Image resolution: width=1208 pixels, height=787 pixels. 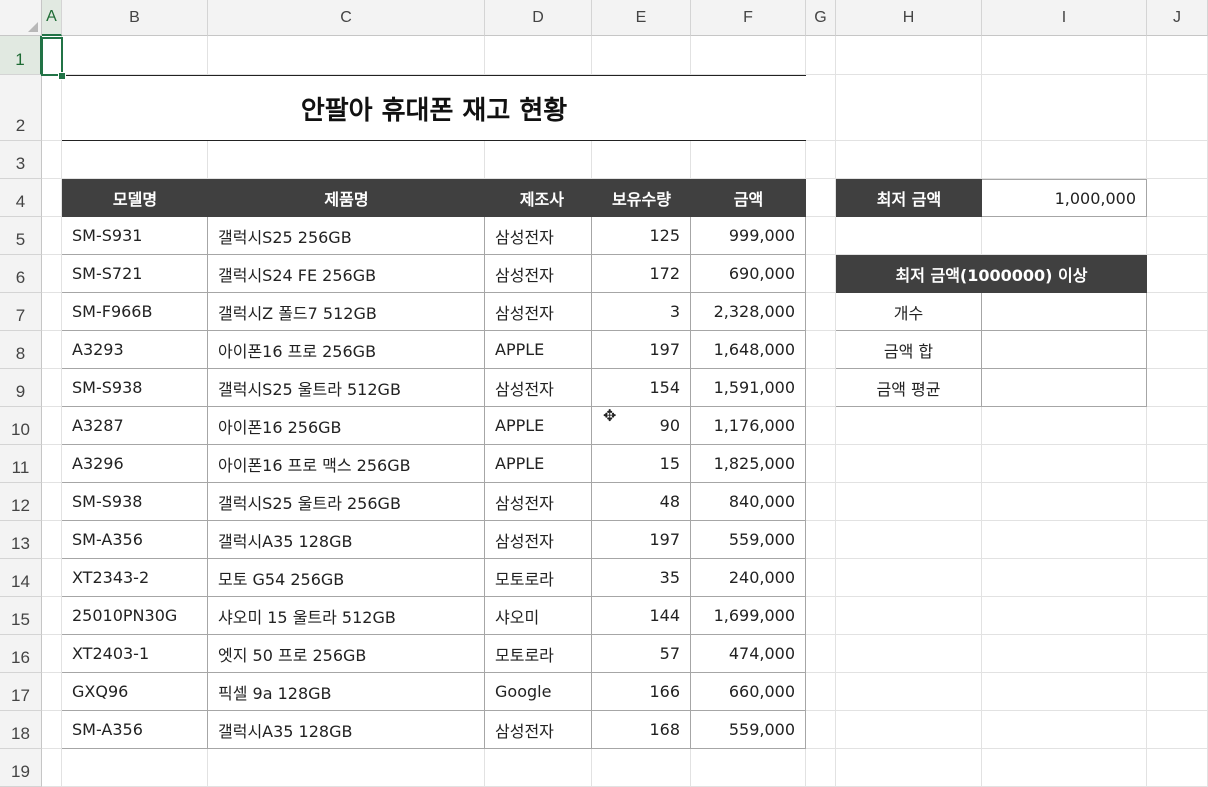 What do you see at coordinates (346, 350) in the screenshot?
I see `table-cell: 아이폰16 프로 256GB` at bounding box center [346, 350].